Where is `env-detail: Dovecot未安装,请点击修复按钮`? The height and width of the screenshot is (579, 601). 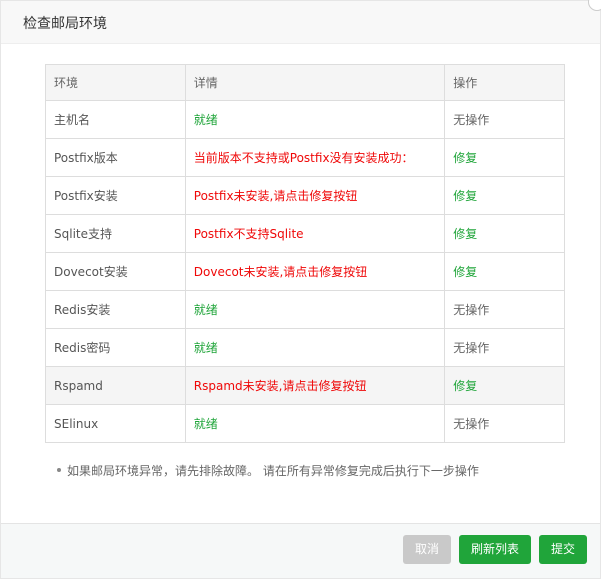 env-detail: Dovecot未安装,请点击修复按钮 is located at coordinates (315, 271).